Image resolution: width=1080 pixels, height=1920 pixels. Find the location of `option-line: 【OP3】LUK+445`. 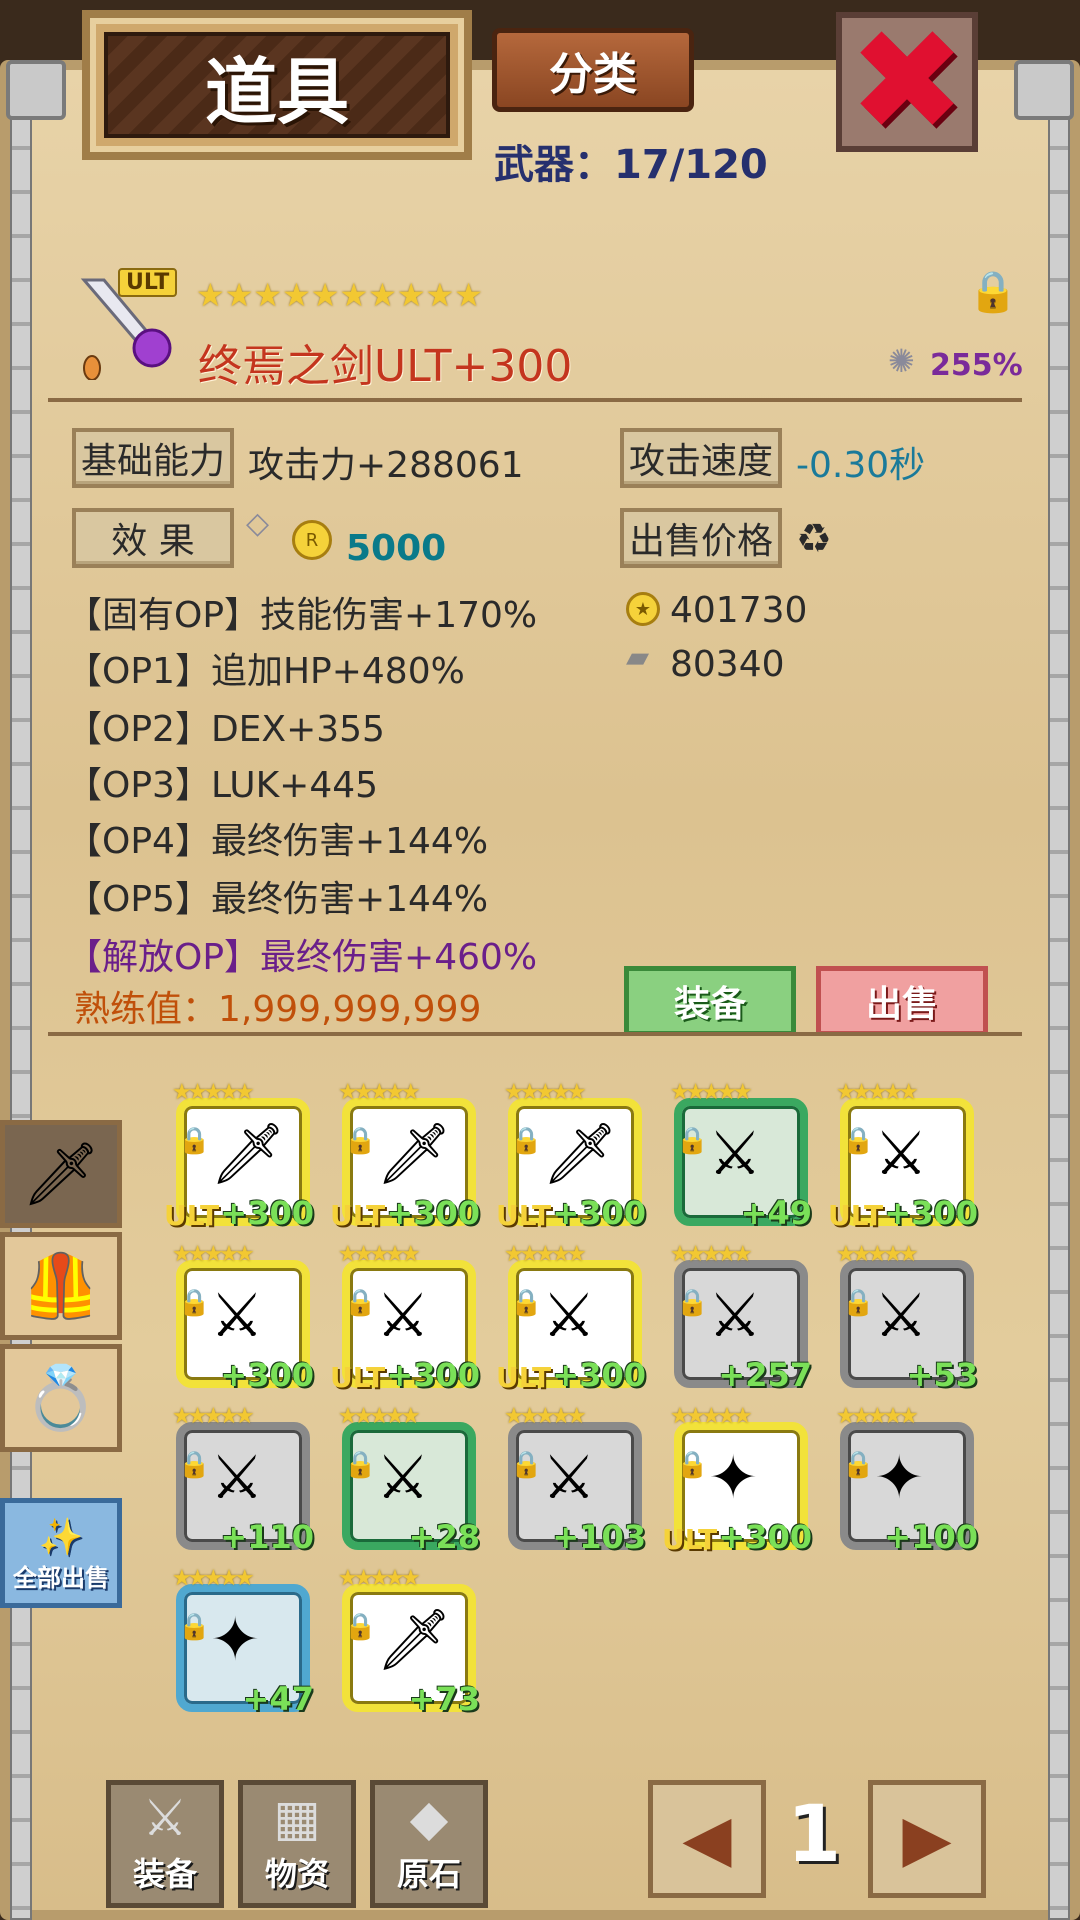

option-line: 【OP3】LUK+445 is located at coordinates (222, 785).